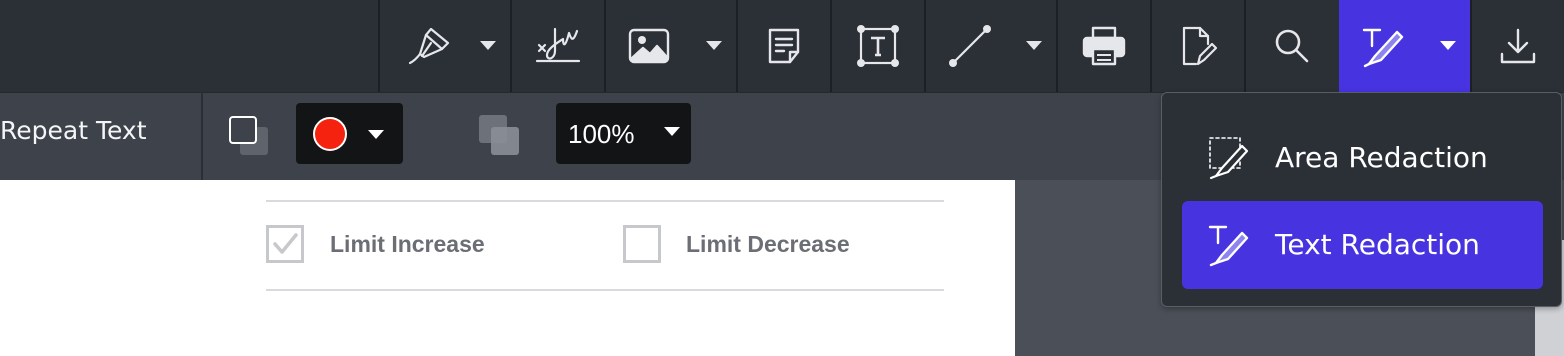 The image size is (1564, 356). I want to click on fill-color-picker, so click(349, 133).